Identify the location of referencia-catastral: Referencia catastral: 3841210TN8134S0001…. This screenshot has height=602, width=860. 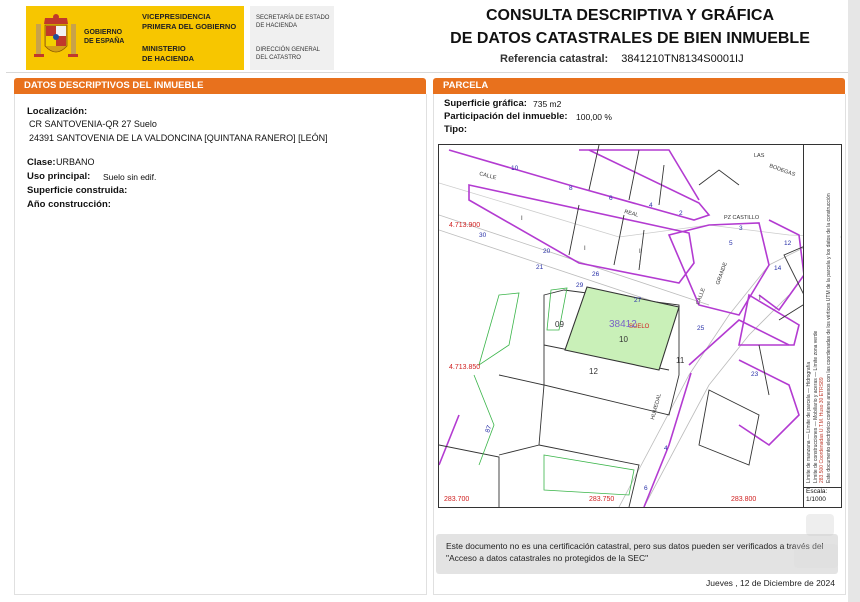
(622, 59).